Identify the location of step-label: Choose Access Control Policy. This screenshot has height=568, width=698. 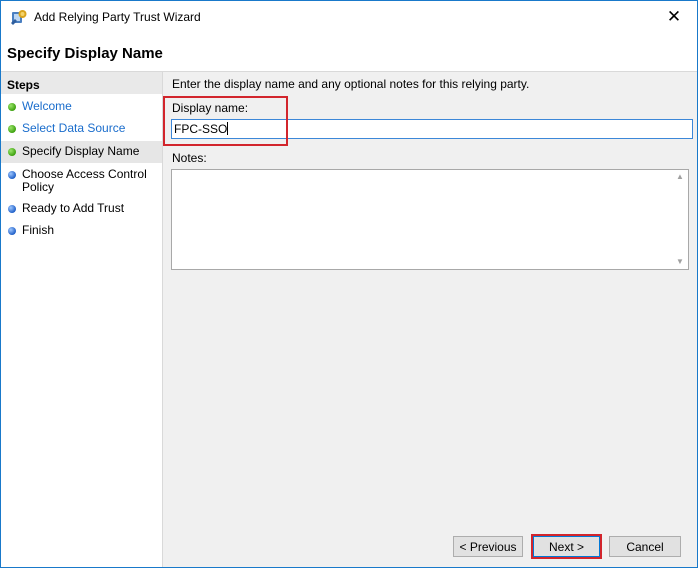
(84, 180).